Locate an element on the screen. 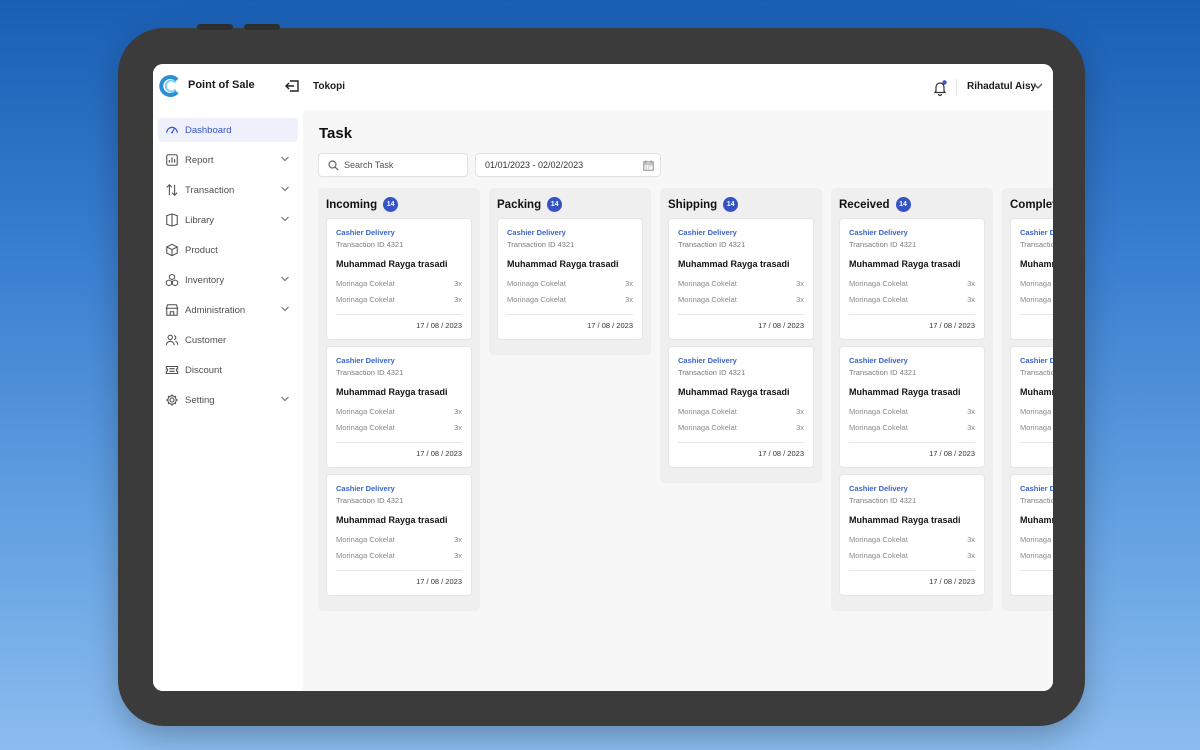 This screenshot has width=1200, height=750. sidebar-item-customer: Customer is located at coordinates (228, 340).